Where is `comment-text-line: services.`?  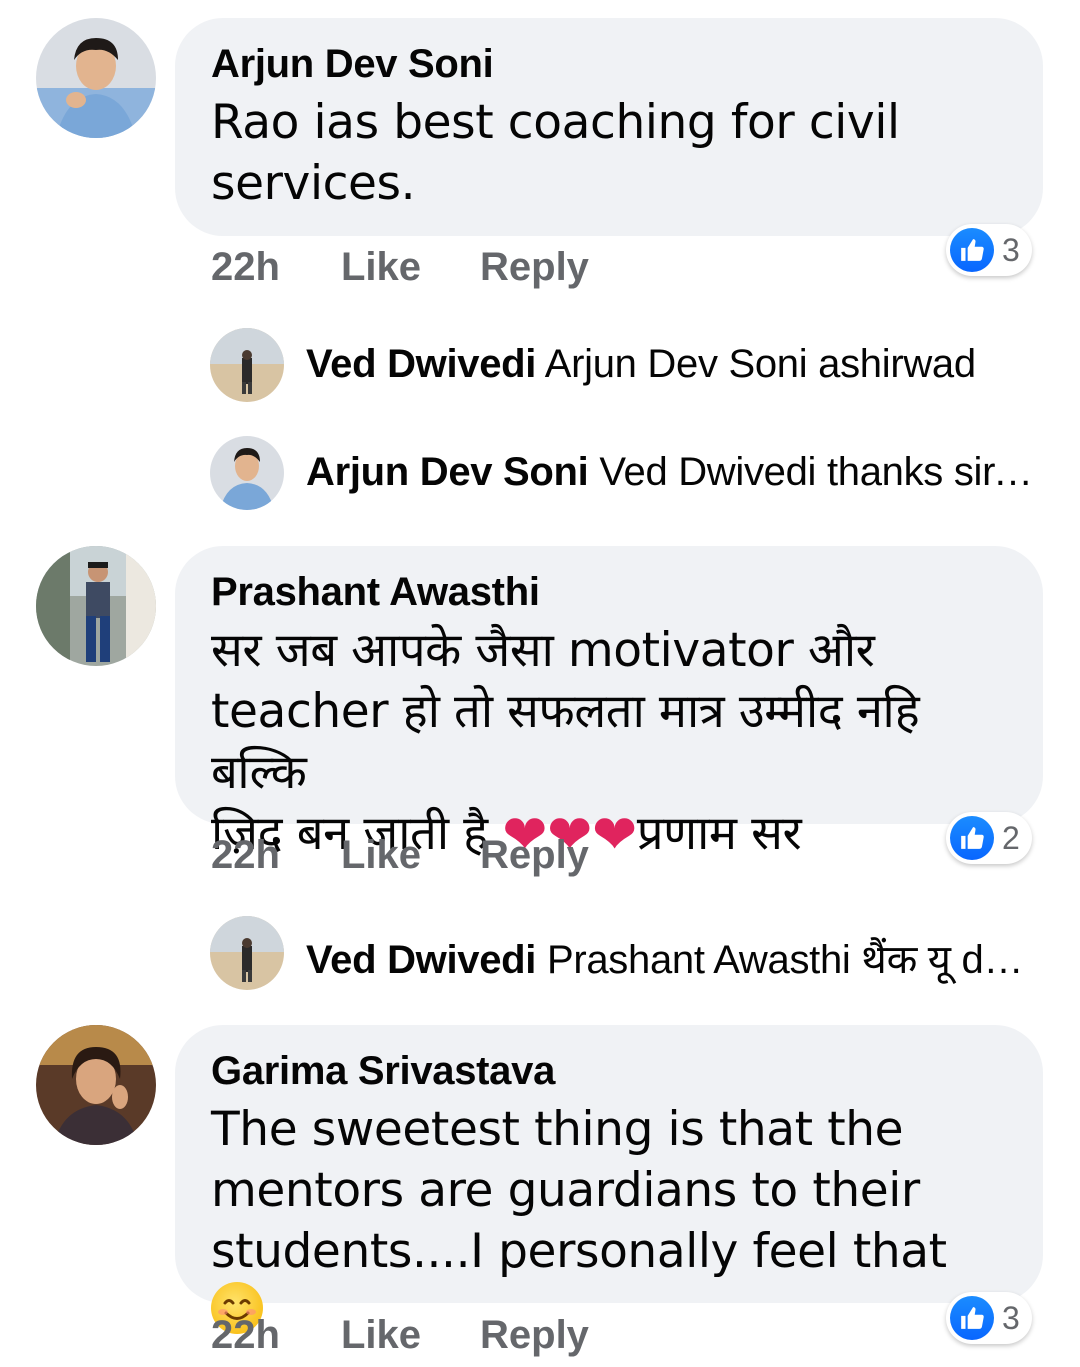
comment-text-line: services. is located at coordinates (313, 183).